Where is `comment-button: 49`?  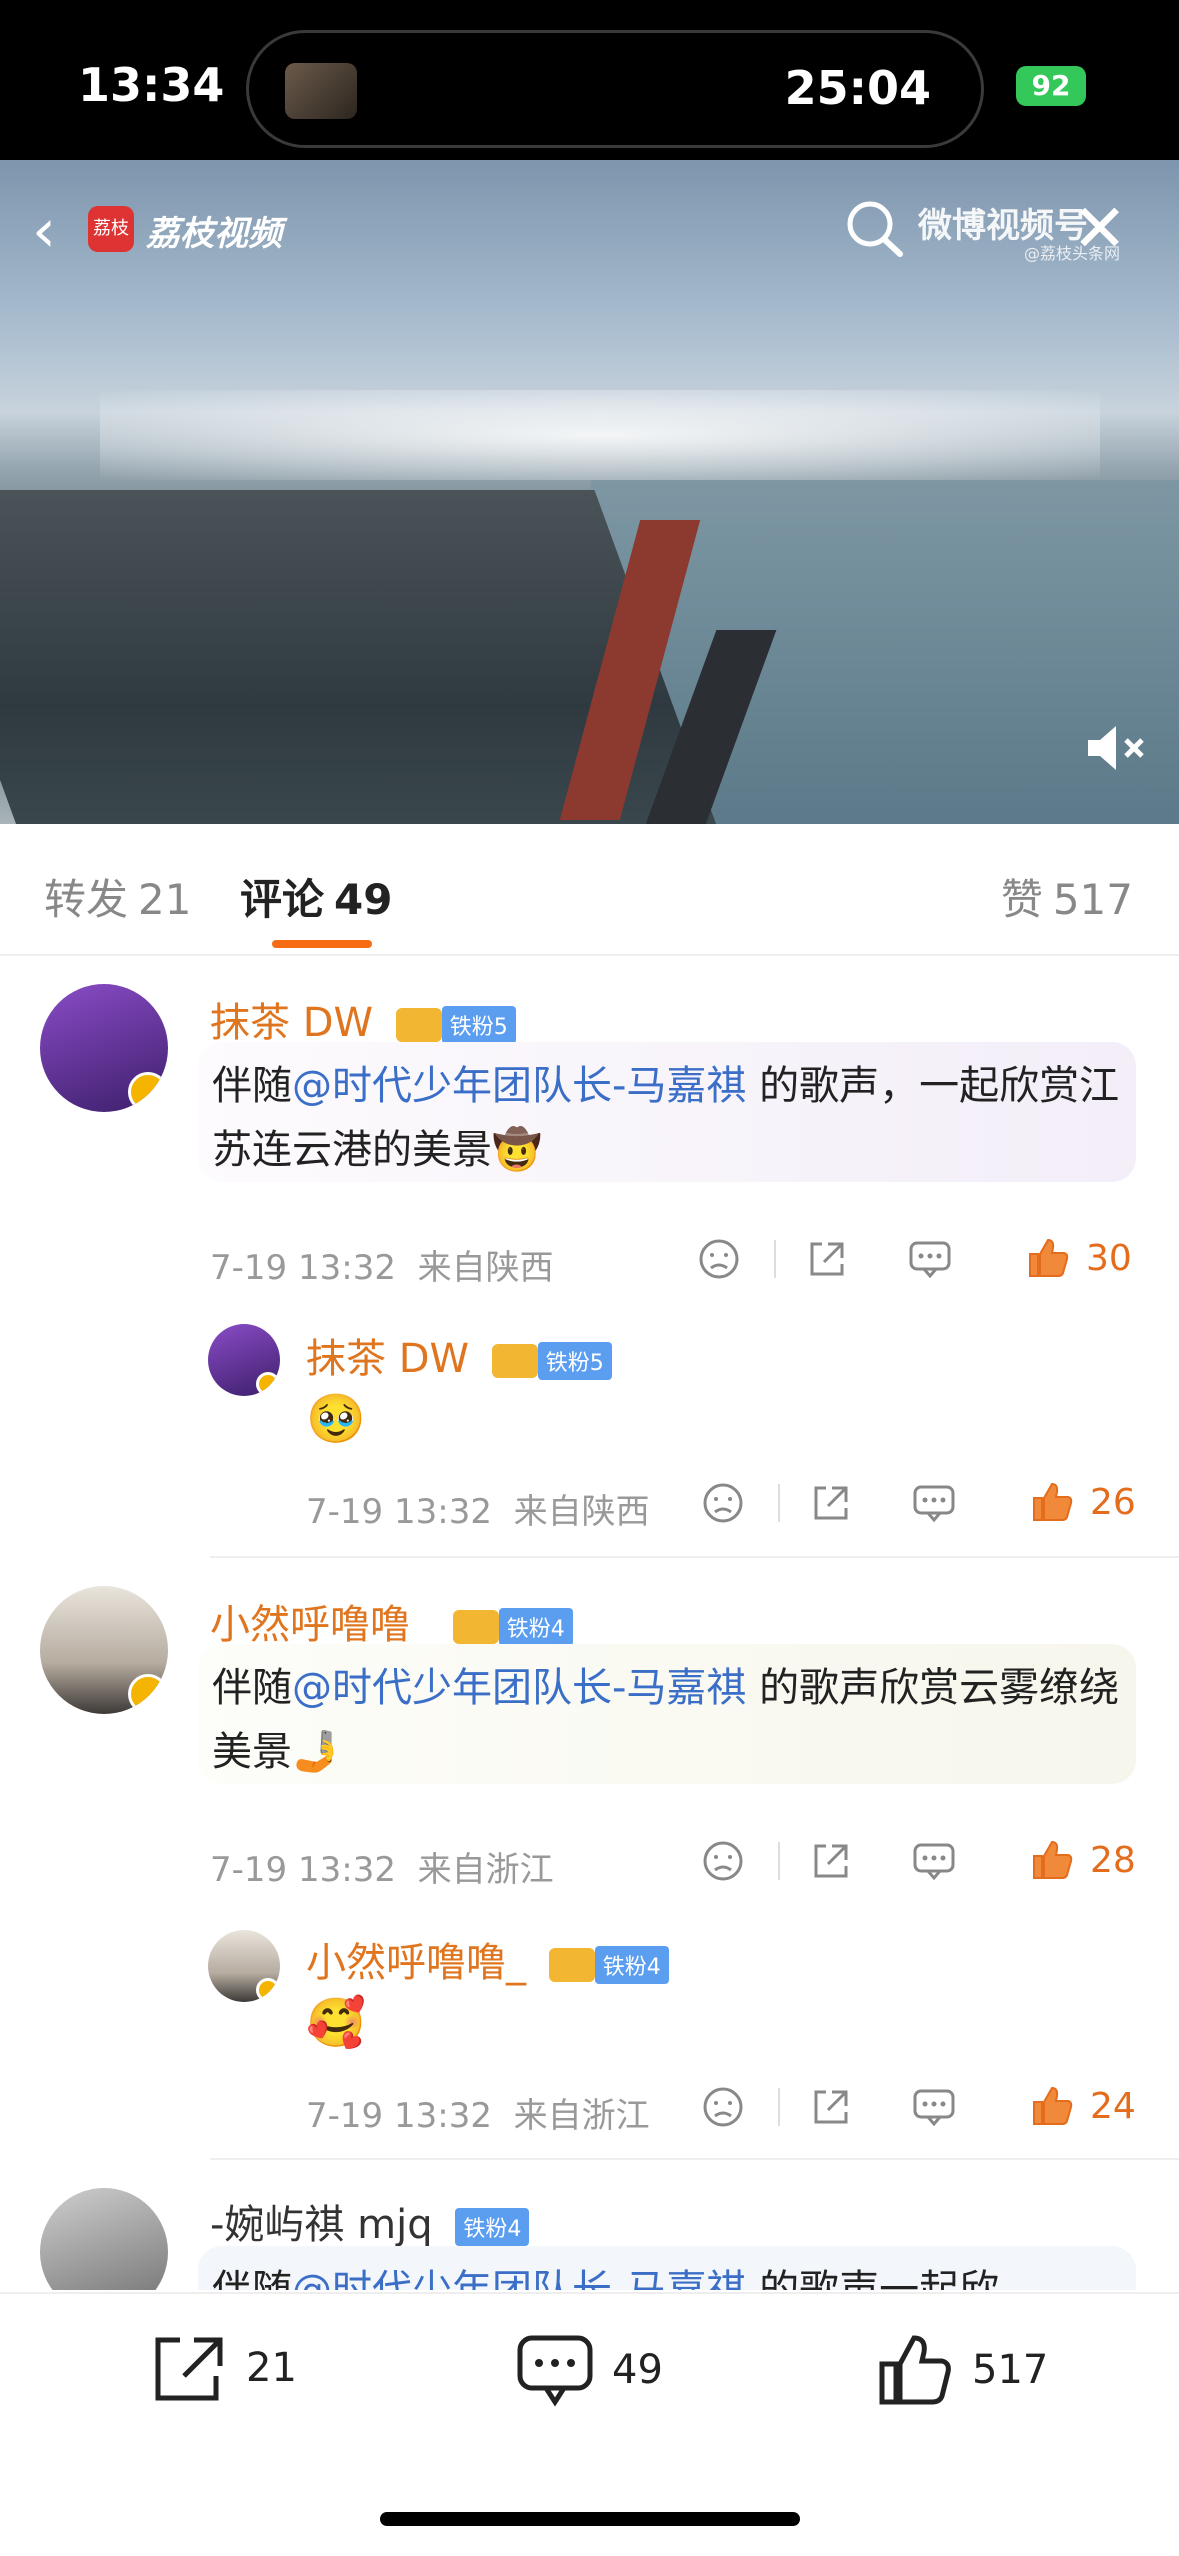 comment-button: 49 is located at coordinates (589, 2370).